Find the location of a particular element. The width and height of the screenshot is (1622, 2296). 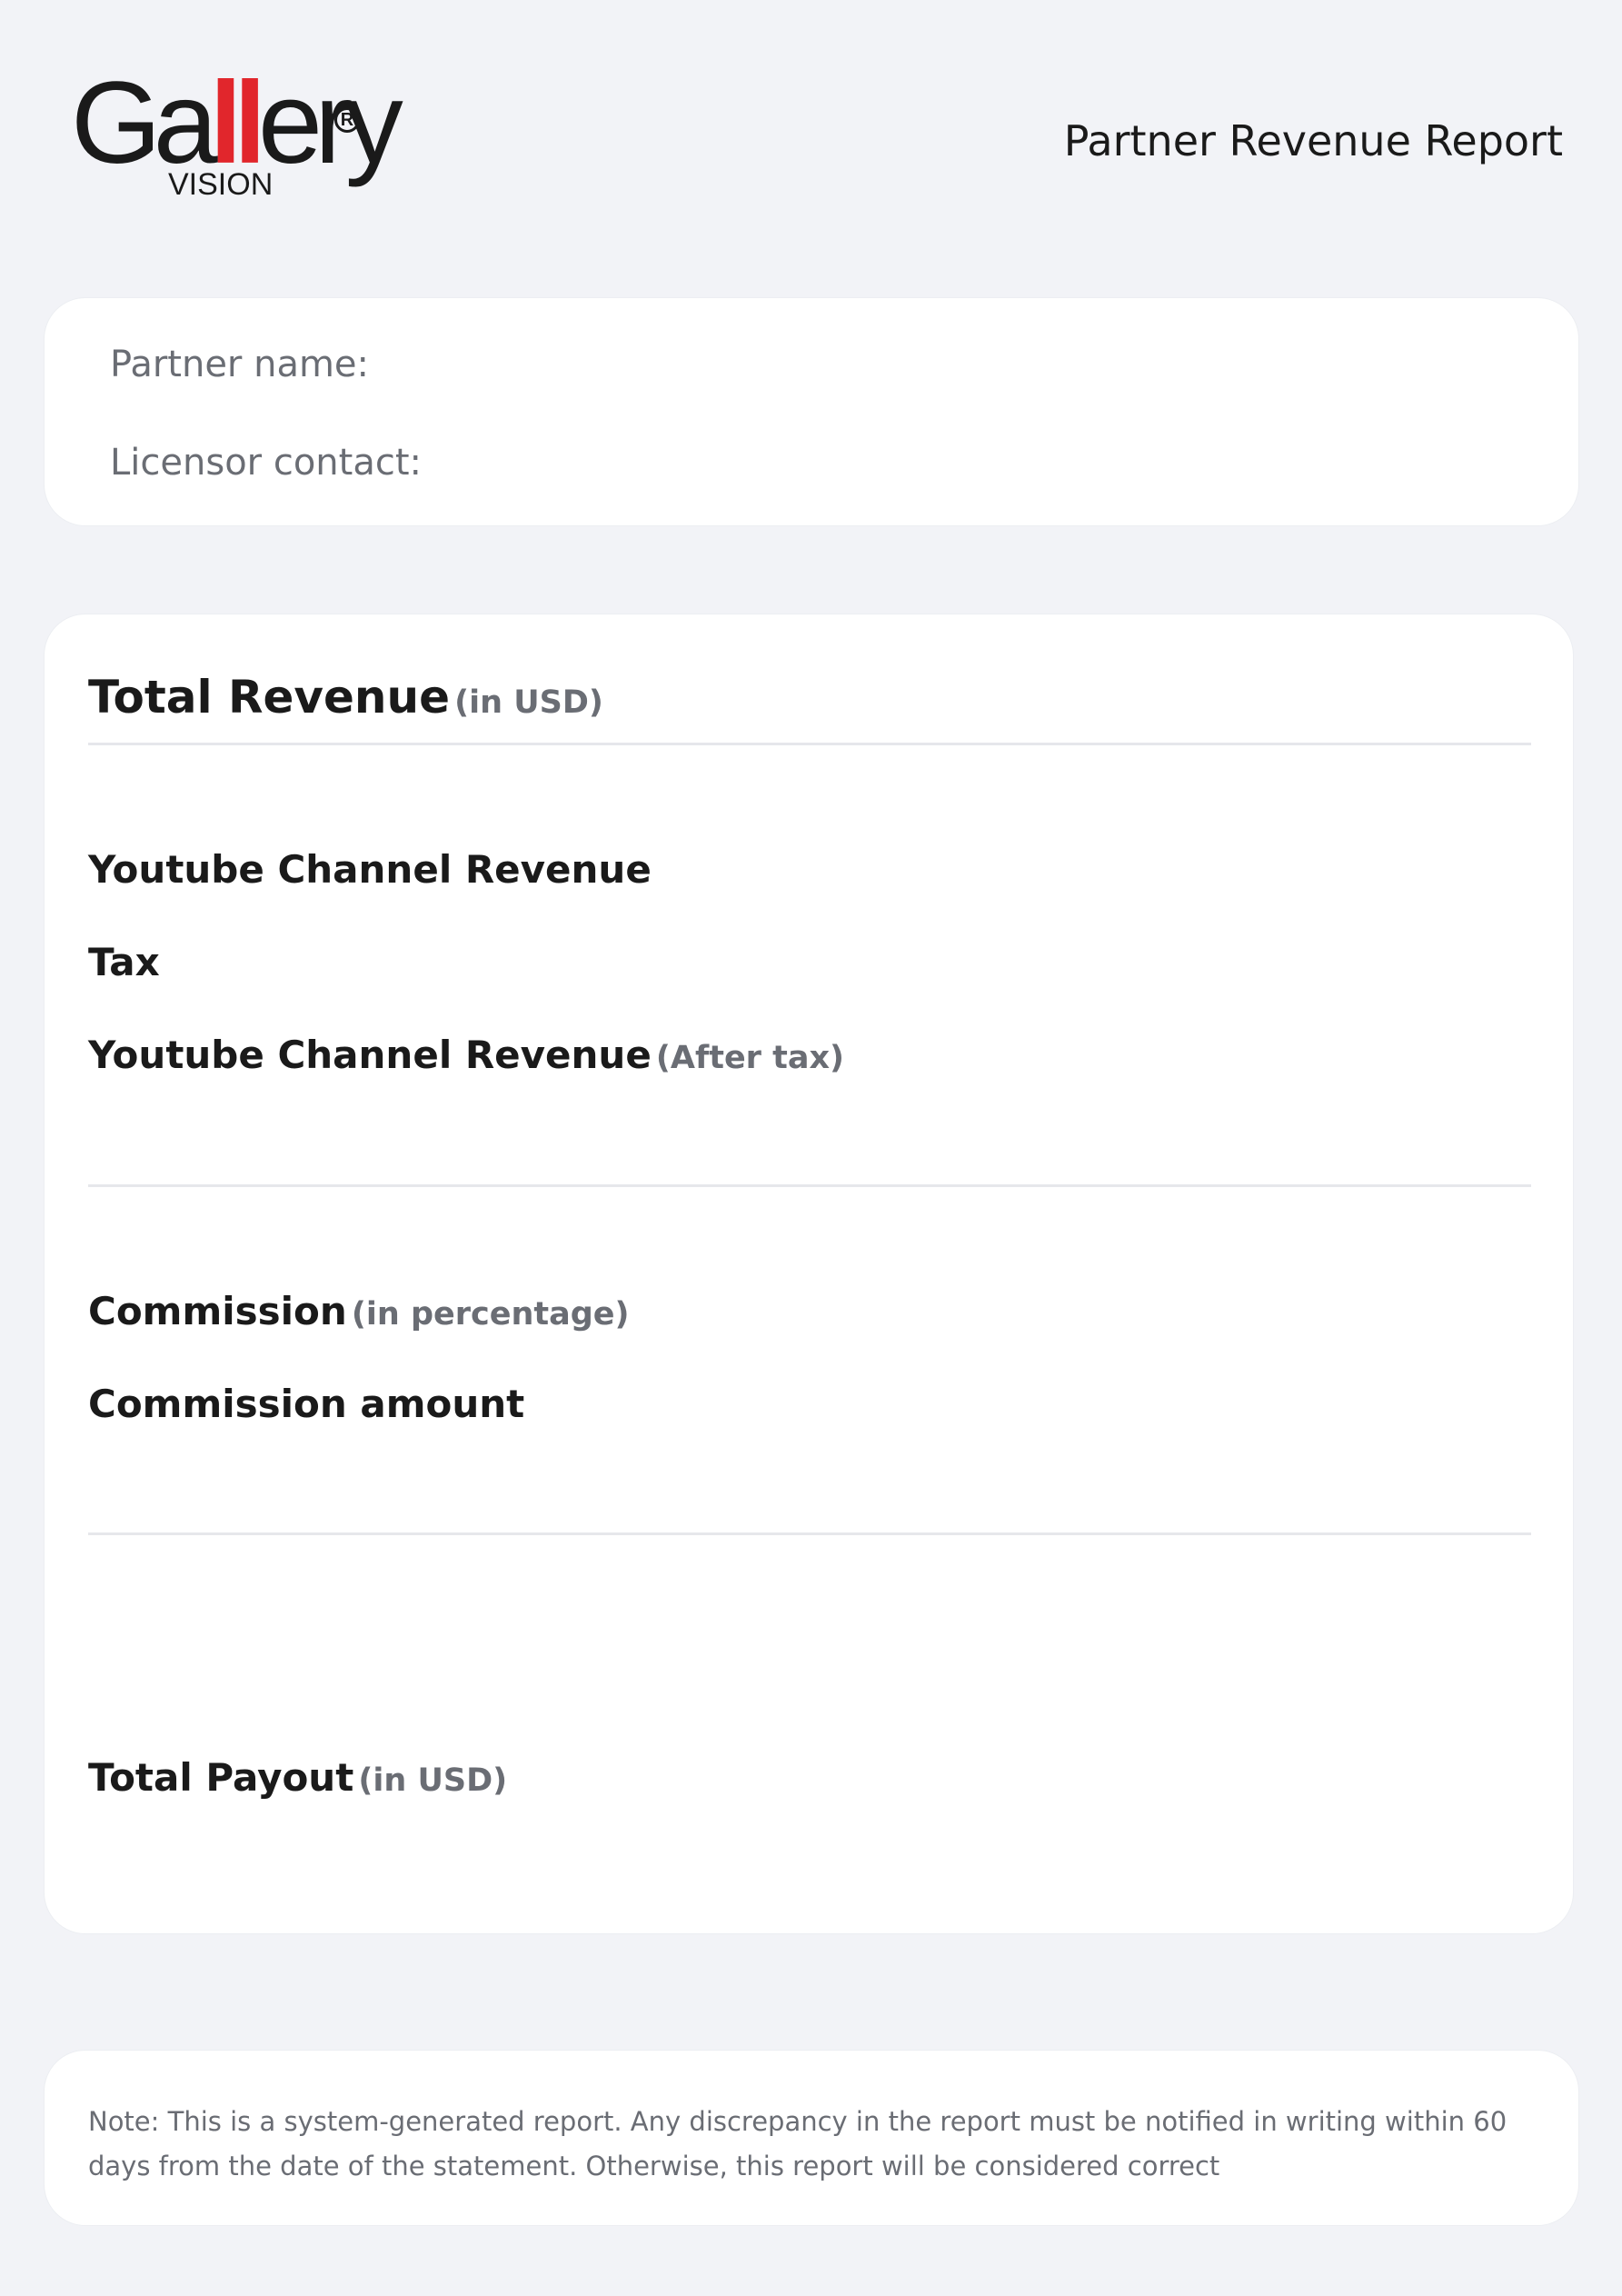

youtube-revenue-row: Youtube Channel Revenue is located at coordinates (370, 869).